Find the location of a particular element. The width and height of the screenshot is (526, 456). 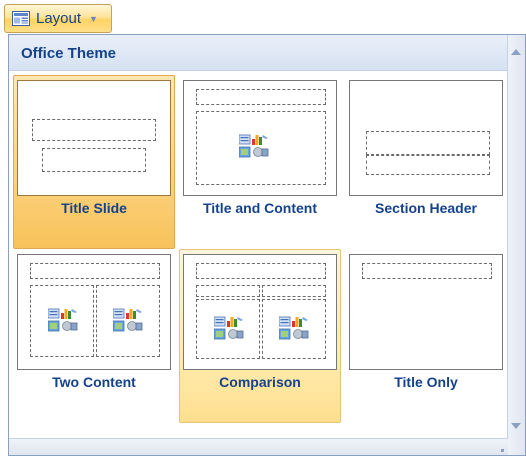

panel-footer is located at coordinates (258, 446).